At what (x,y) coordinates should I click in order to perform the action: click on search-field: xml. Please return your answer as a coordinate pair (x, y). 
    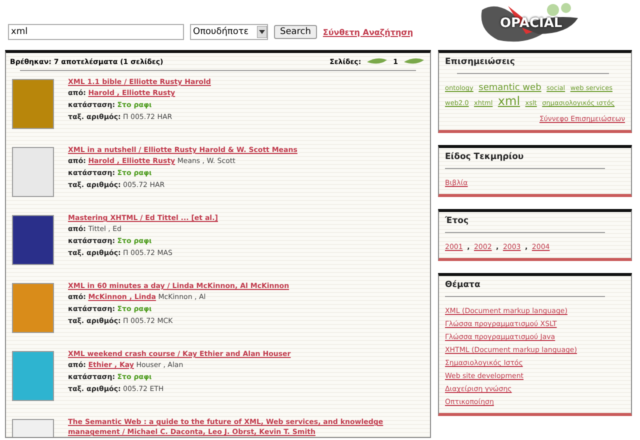
    Looking at the image, I should click on (96, 32).